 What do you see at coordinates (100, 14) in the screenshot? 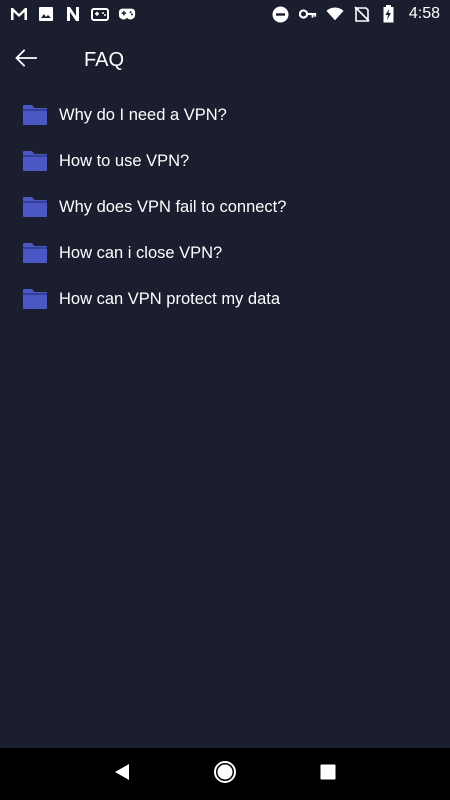
I see `game-controller-icon` at bounding box center [100, 14].